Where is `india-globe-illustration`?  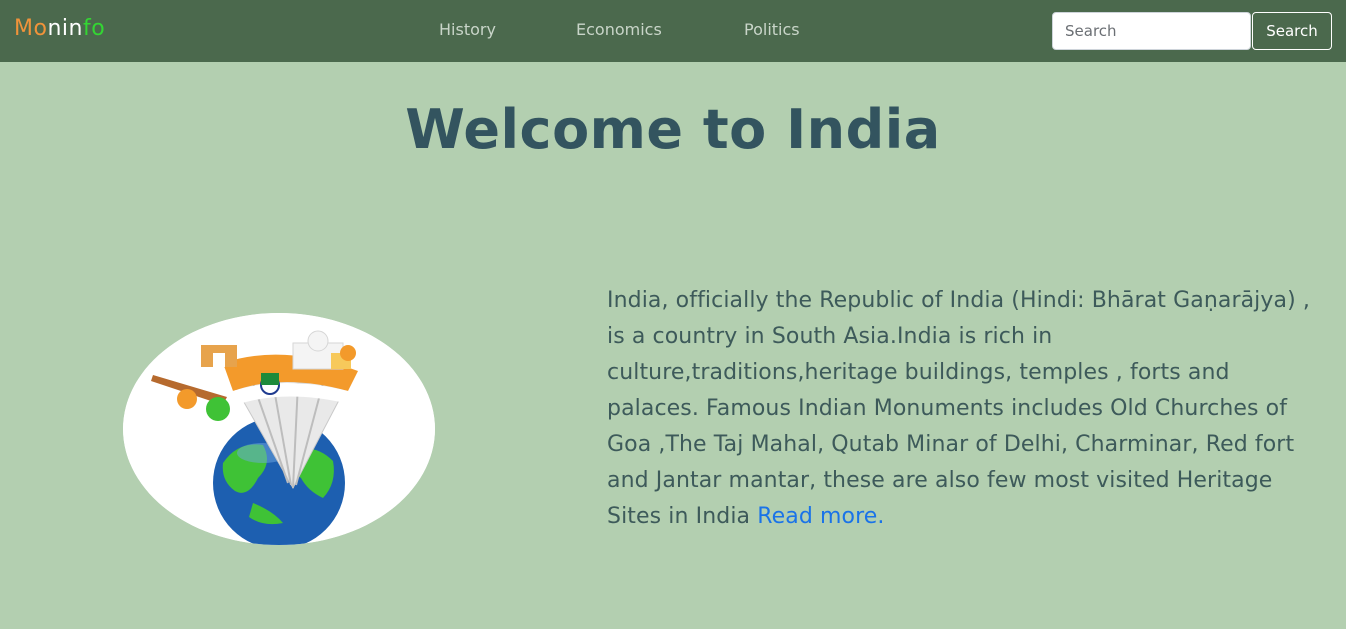 india-globe-illustration is located at coordinates (279, 429).